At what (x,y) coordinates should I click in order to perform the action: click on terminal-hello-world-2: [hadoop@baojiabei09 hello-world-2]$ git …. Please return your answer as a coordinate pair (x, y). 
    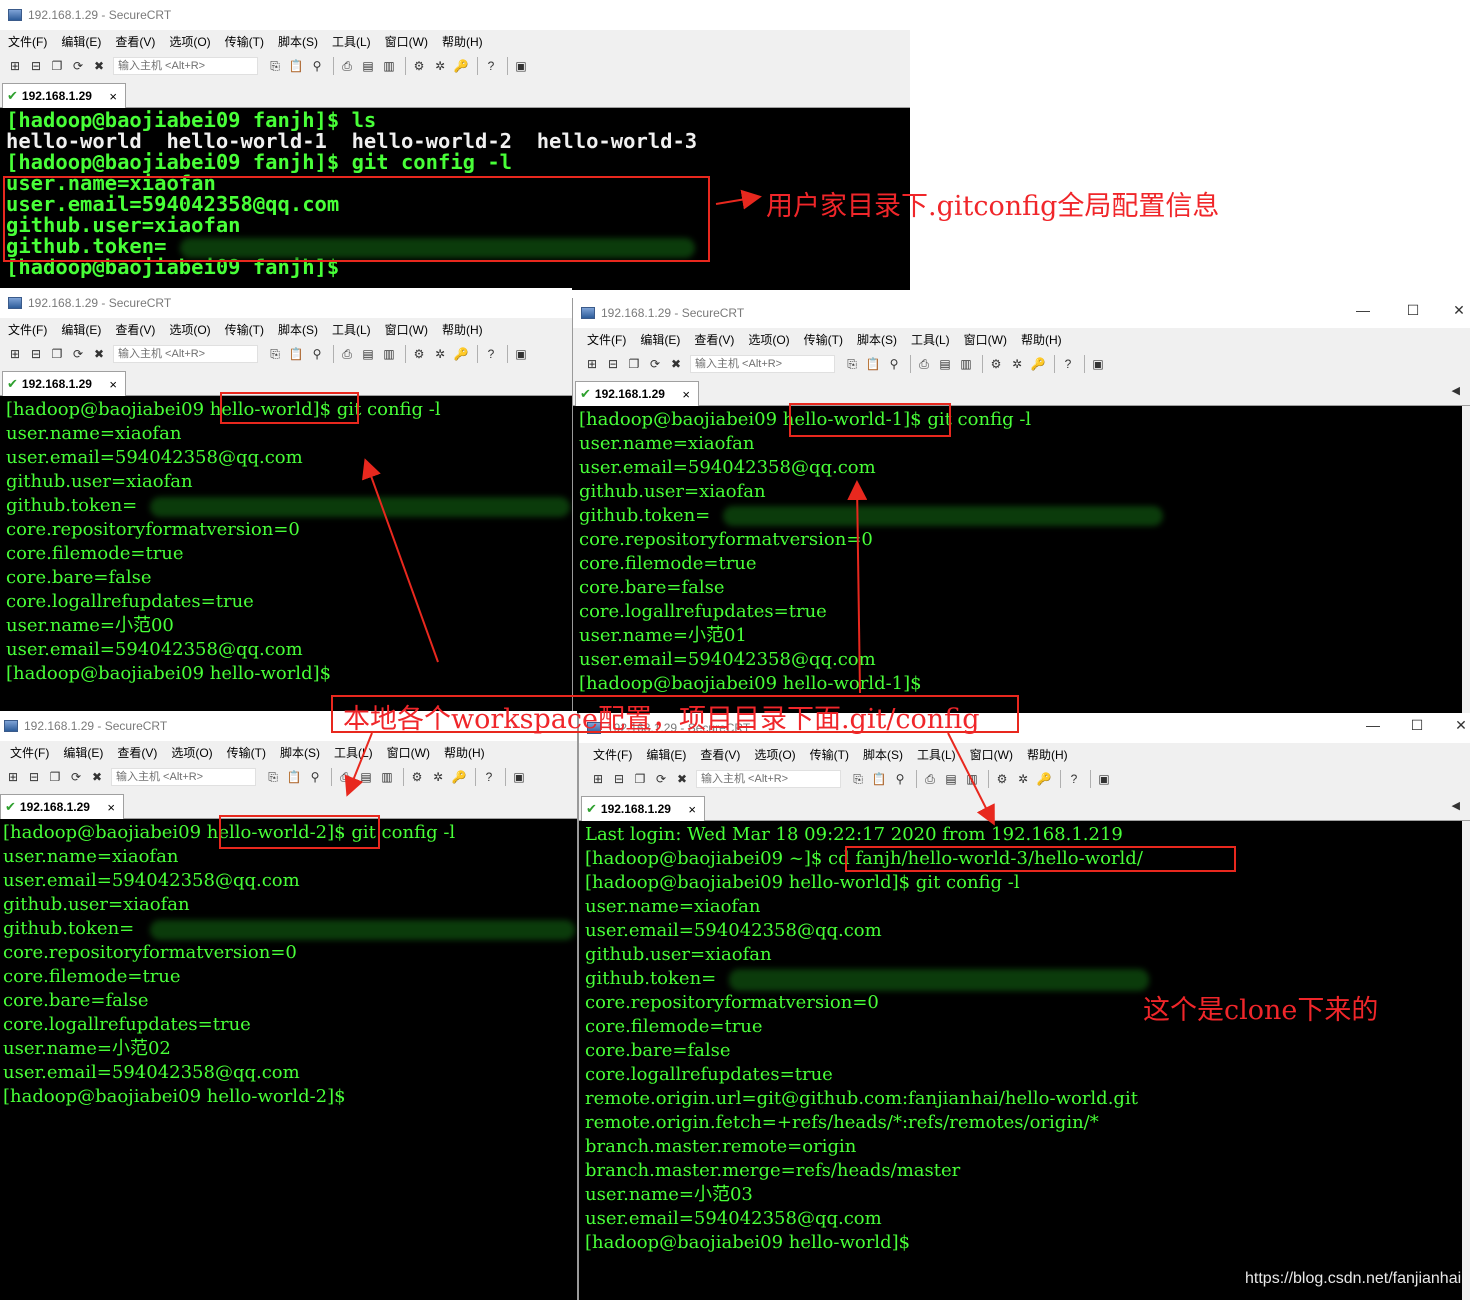
    Looking at the image, I should click on (288, 1059).